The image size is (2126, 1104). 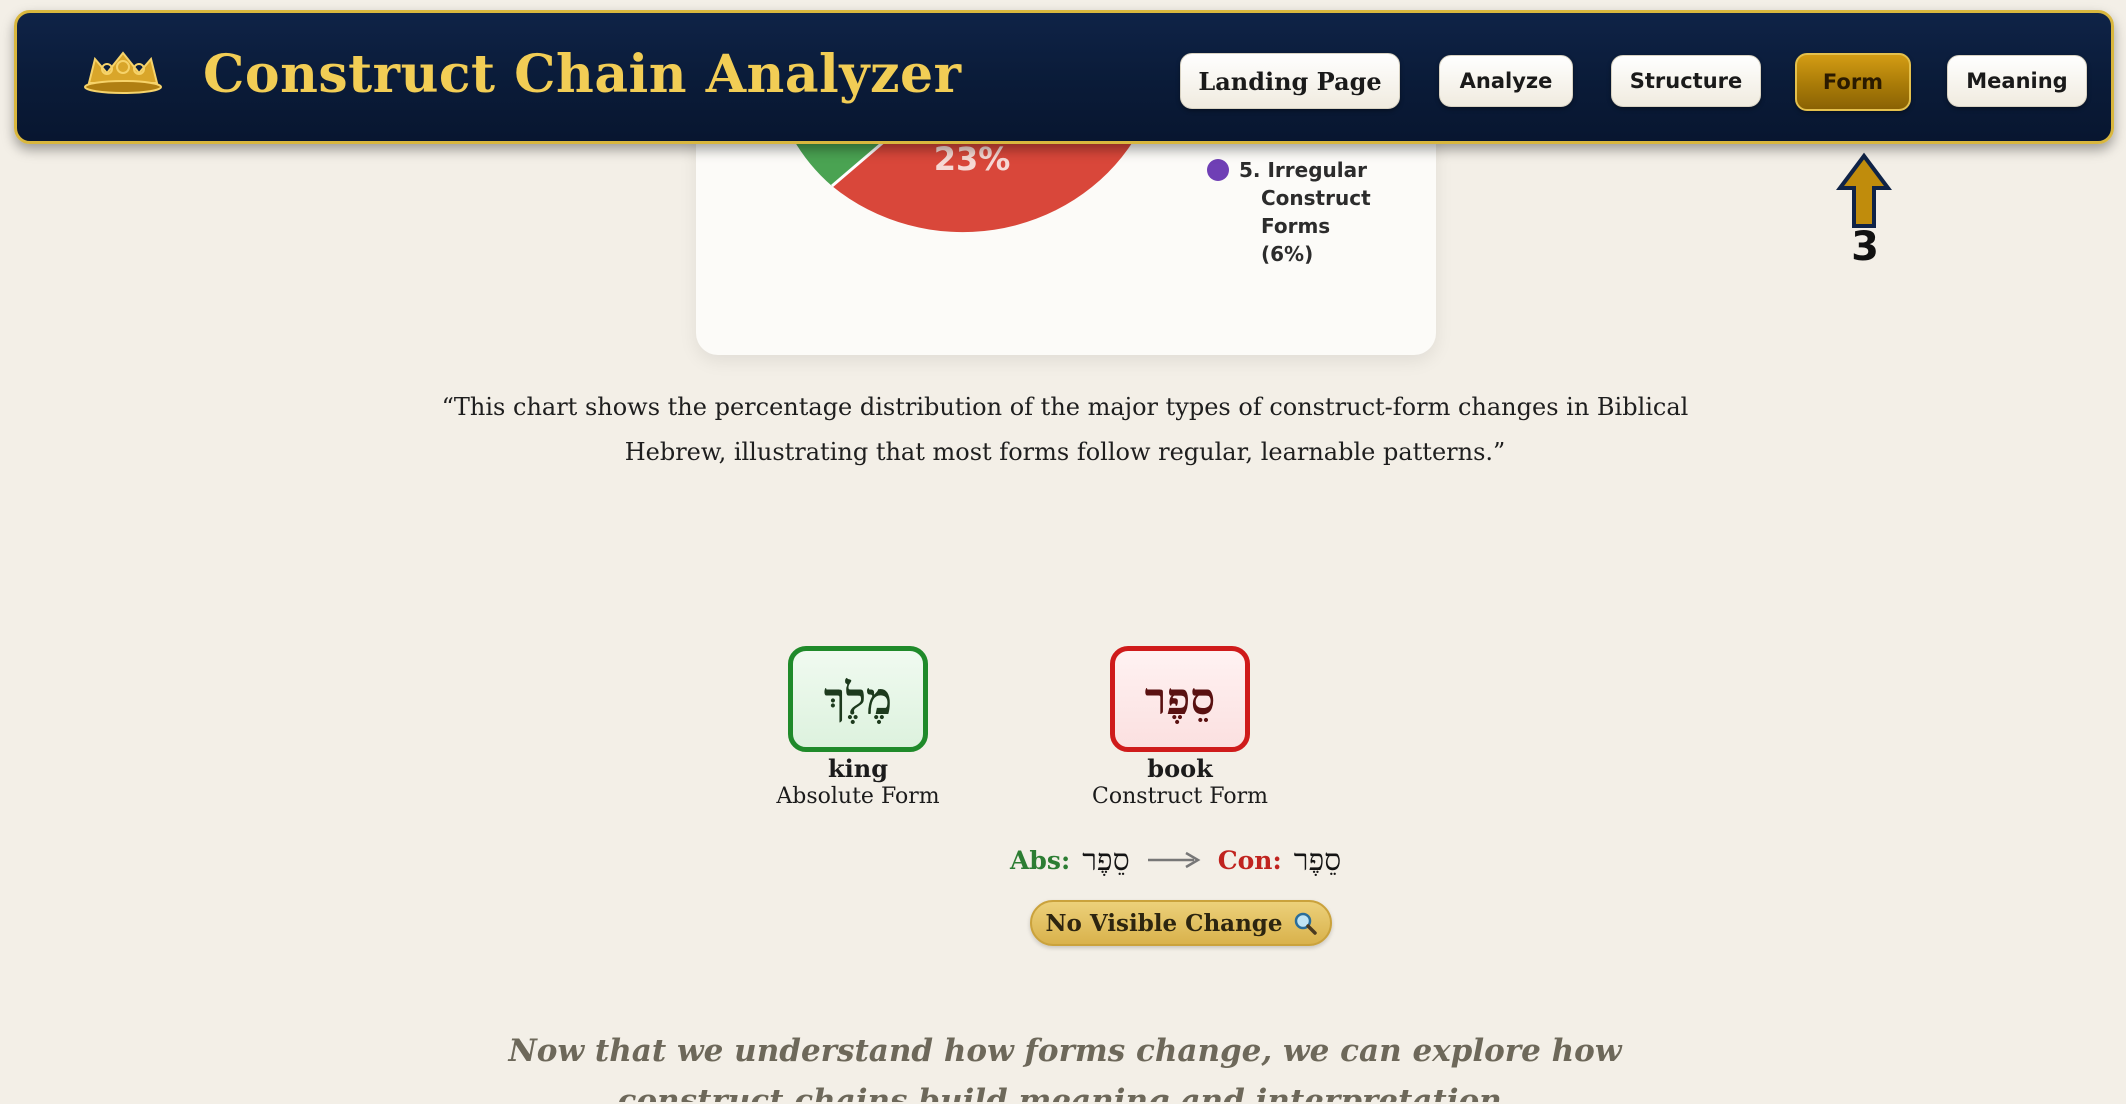 I want to click on app-title: Construct Chain Analyzer, so click(x=582, y=74).